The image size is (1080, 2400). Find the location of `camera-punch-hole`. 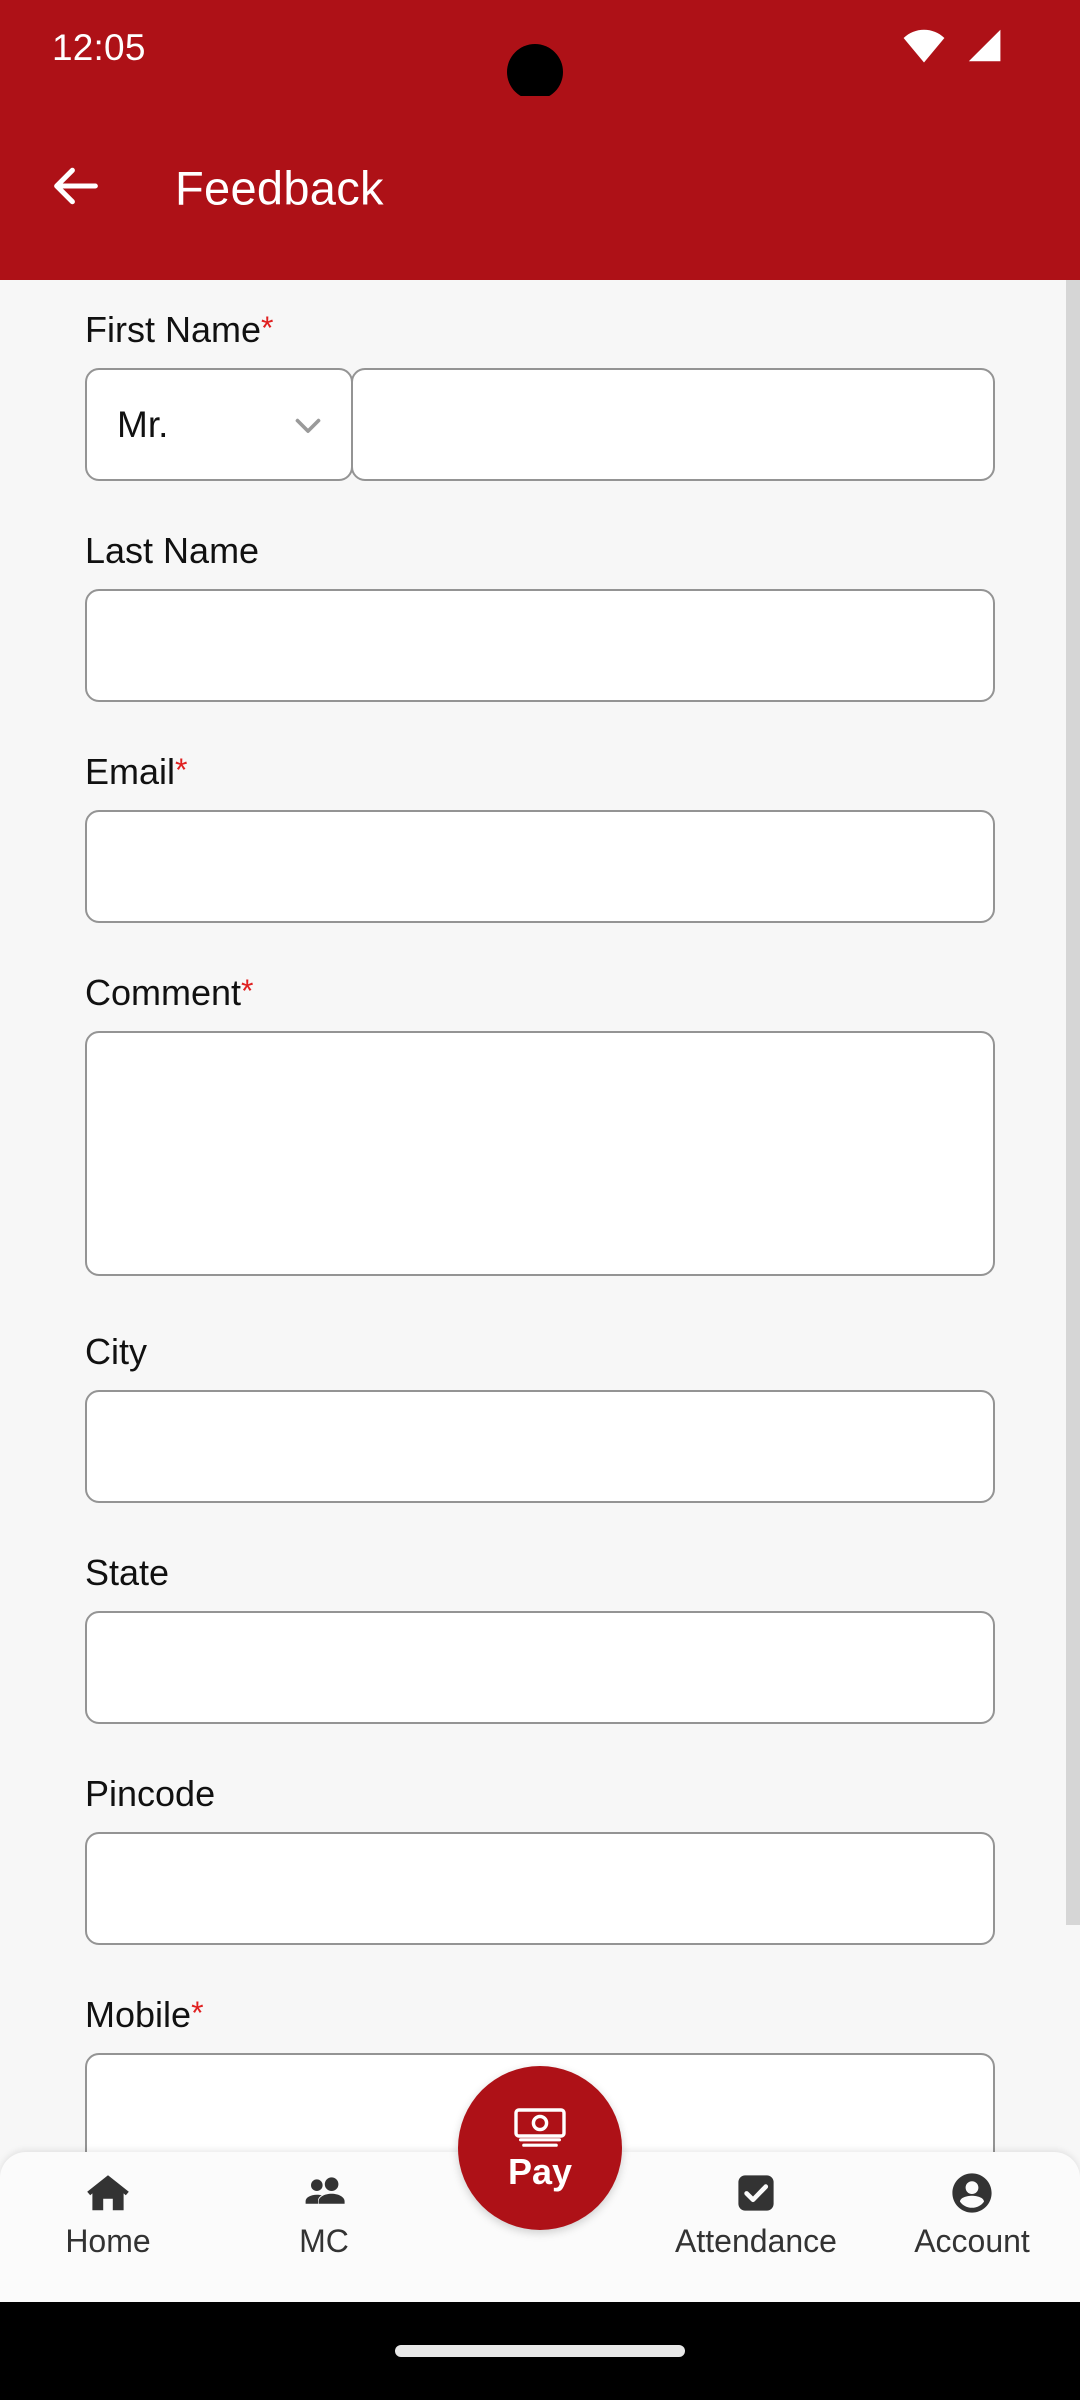

camera-punch-hole is located at coordinates (535, 72).